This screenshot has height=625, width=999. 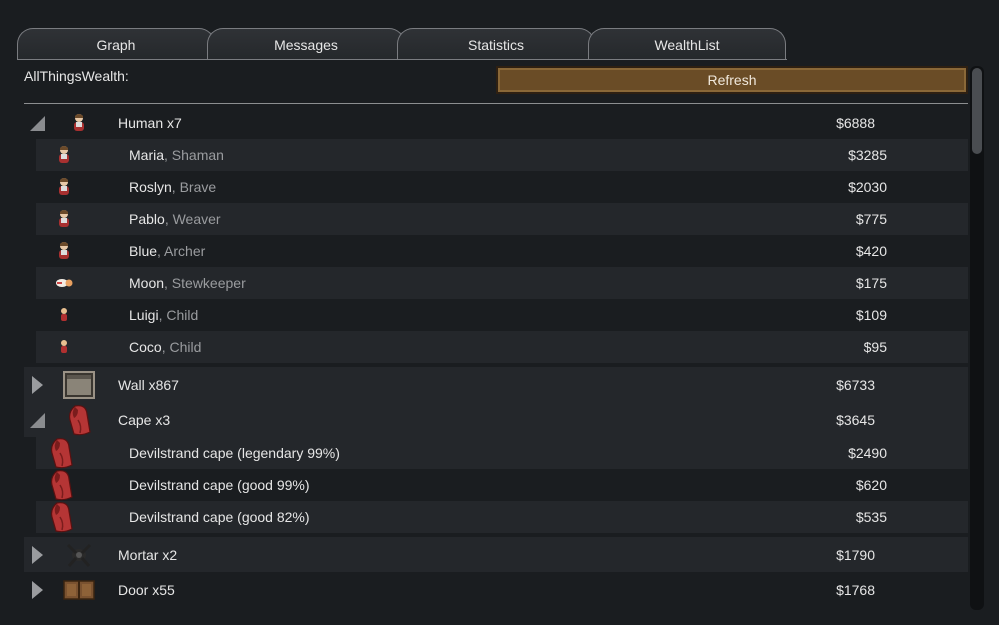 I want to click on item-value: $175, so click(x=871, y=283).